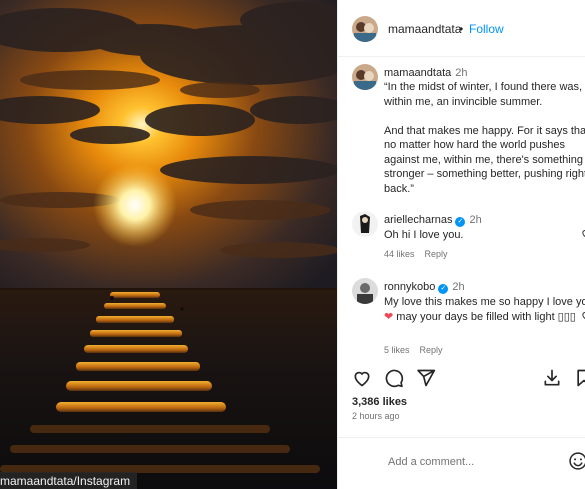 This screenshot has width=585, height=489. What do you see at coordinates (424, 29) in the screenshot?
I see `header-username: mamaandtata` at bounding box center [424, 29].